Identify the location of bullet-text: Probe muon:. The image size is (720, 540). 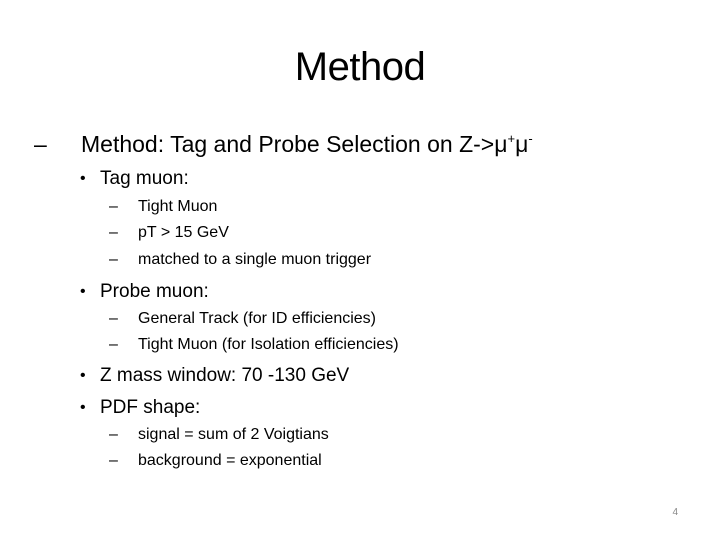
(154, 291).